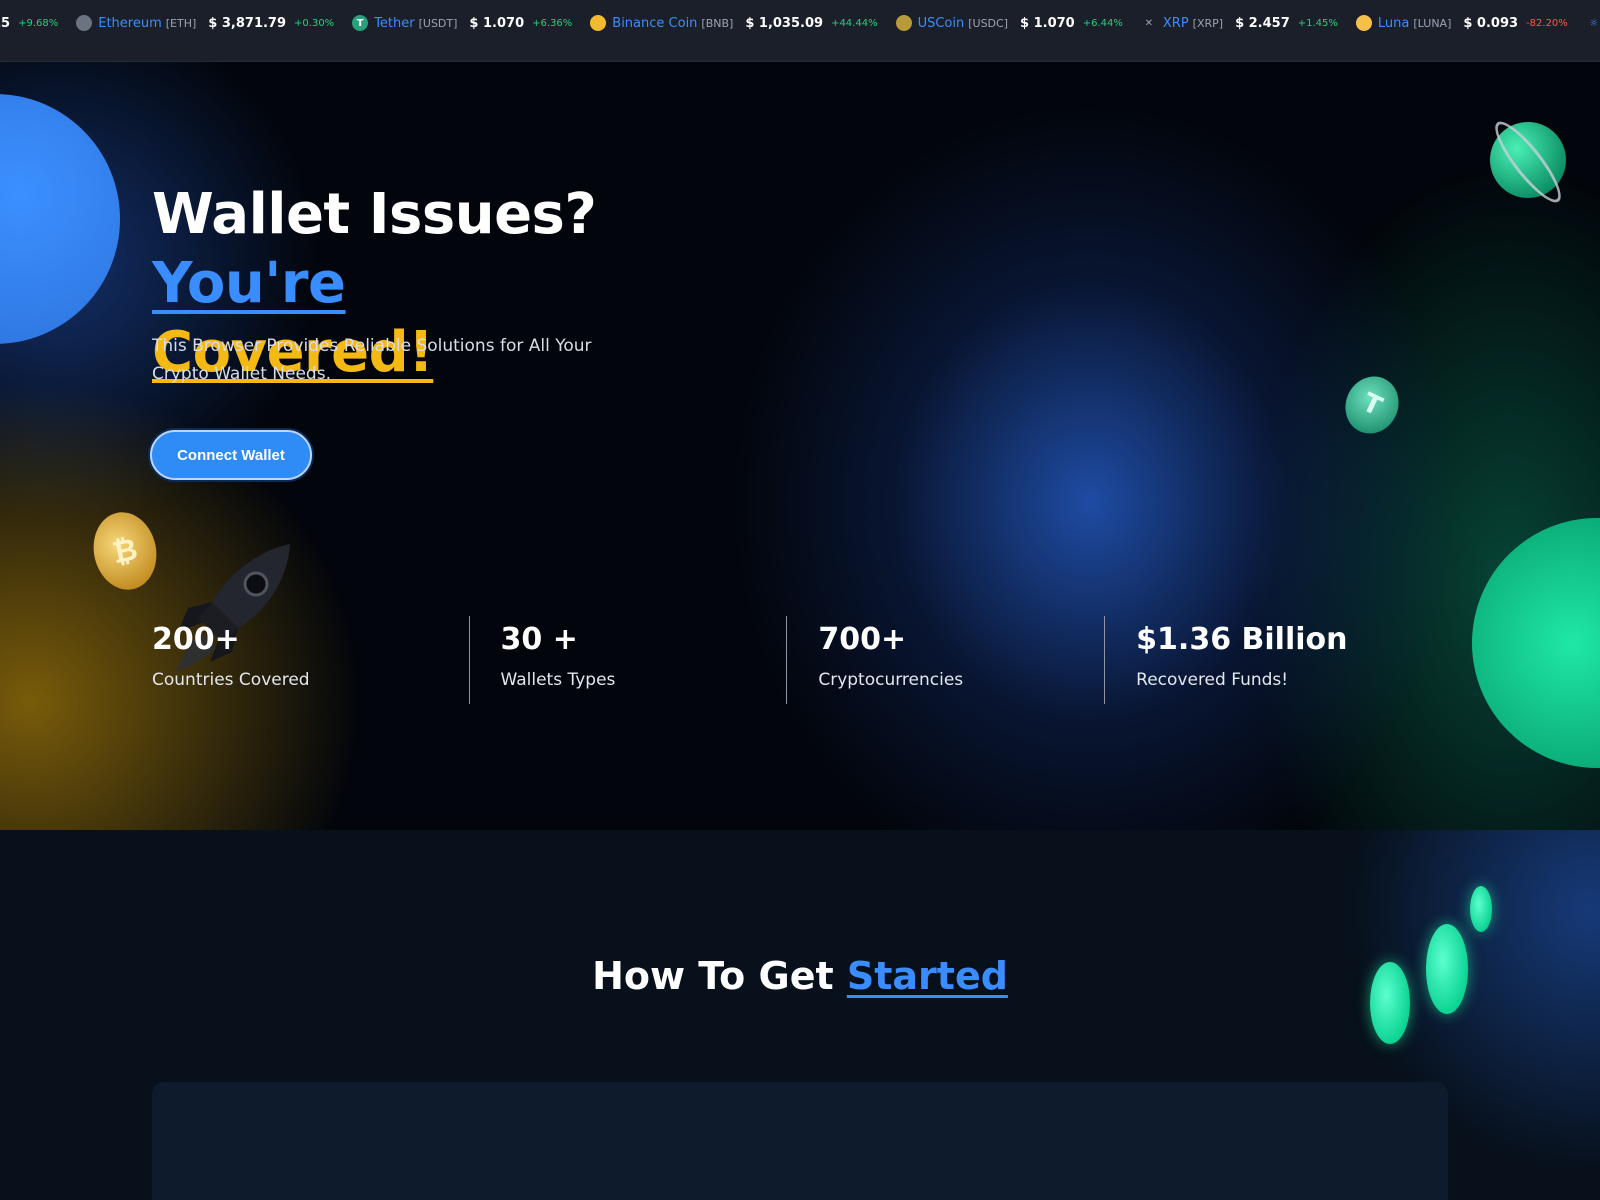  I want to click on ticker-coin-price: $ 3,871.79, so click(247, 23).